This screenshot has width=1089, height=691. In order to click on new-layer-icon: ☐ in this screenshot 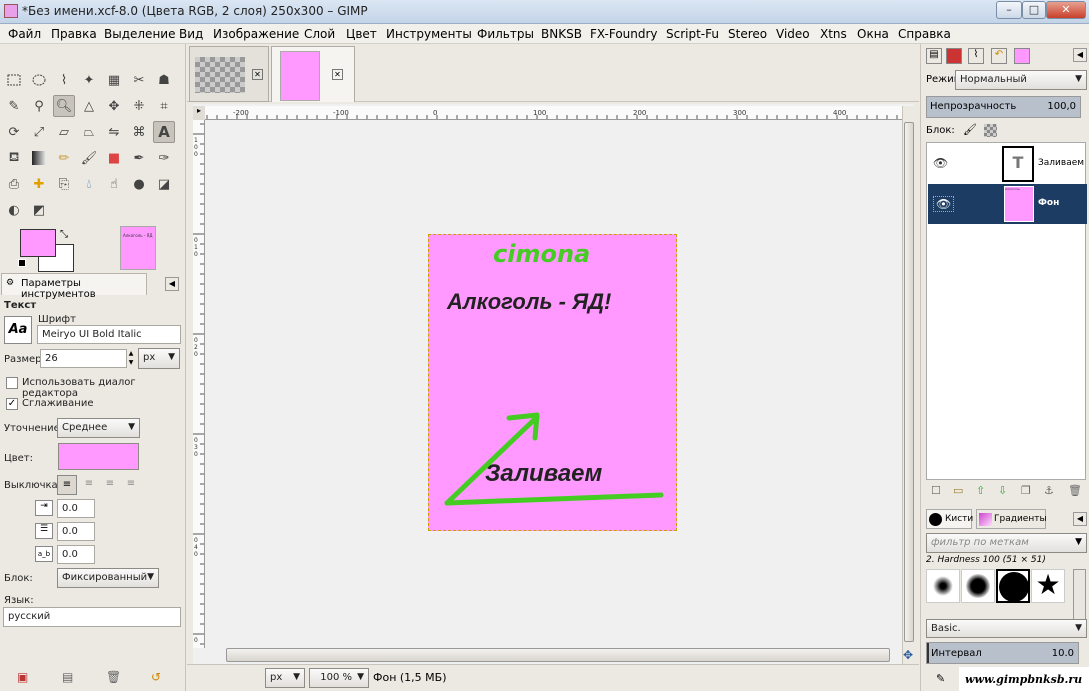, I will do `click(936, 490)`.